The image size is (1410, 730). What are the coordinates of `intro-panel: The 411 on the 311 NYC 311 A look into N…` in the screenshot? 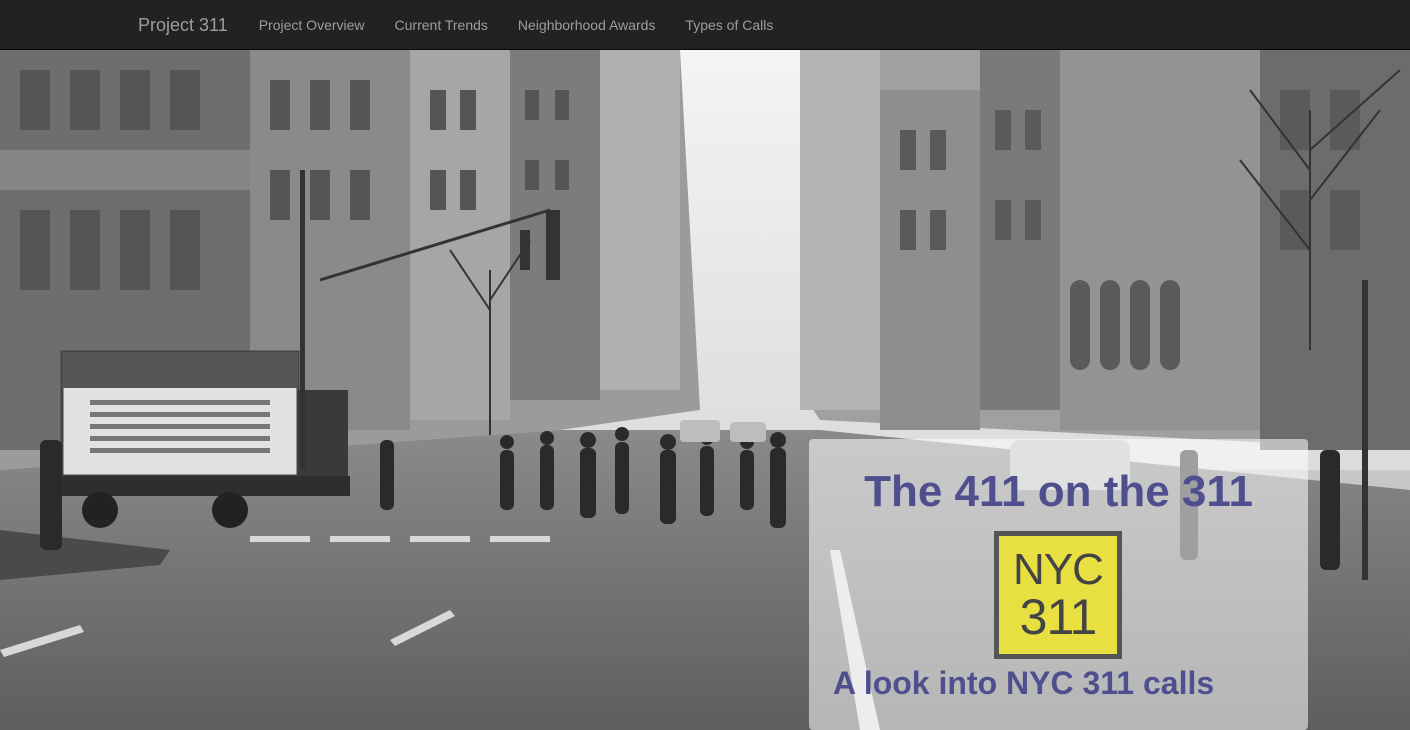 It's located at (1058, 584).